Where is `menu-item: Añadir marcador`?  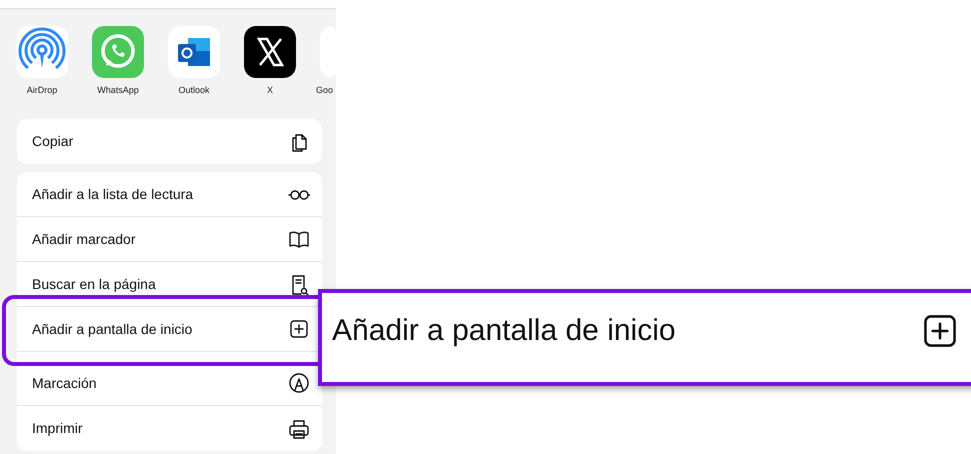 menu-item: Añadir marcador is located at coordinates (169, 239).